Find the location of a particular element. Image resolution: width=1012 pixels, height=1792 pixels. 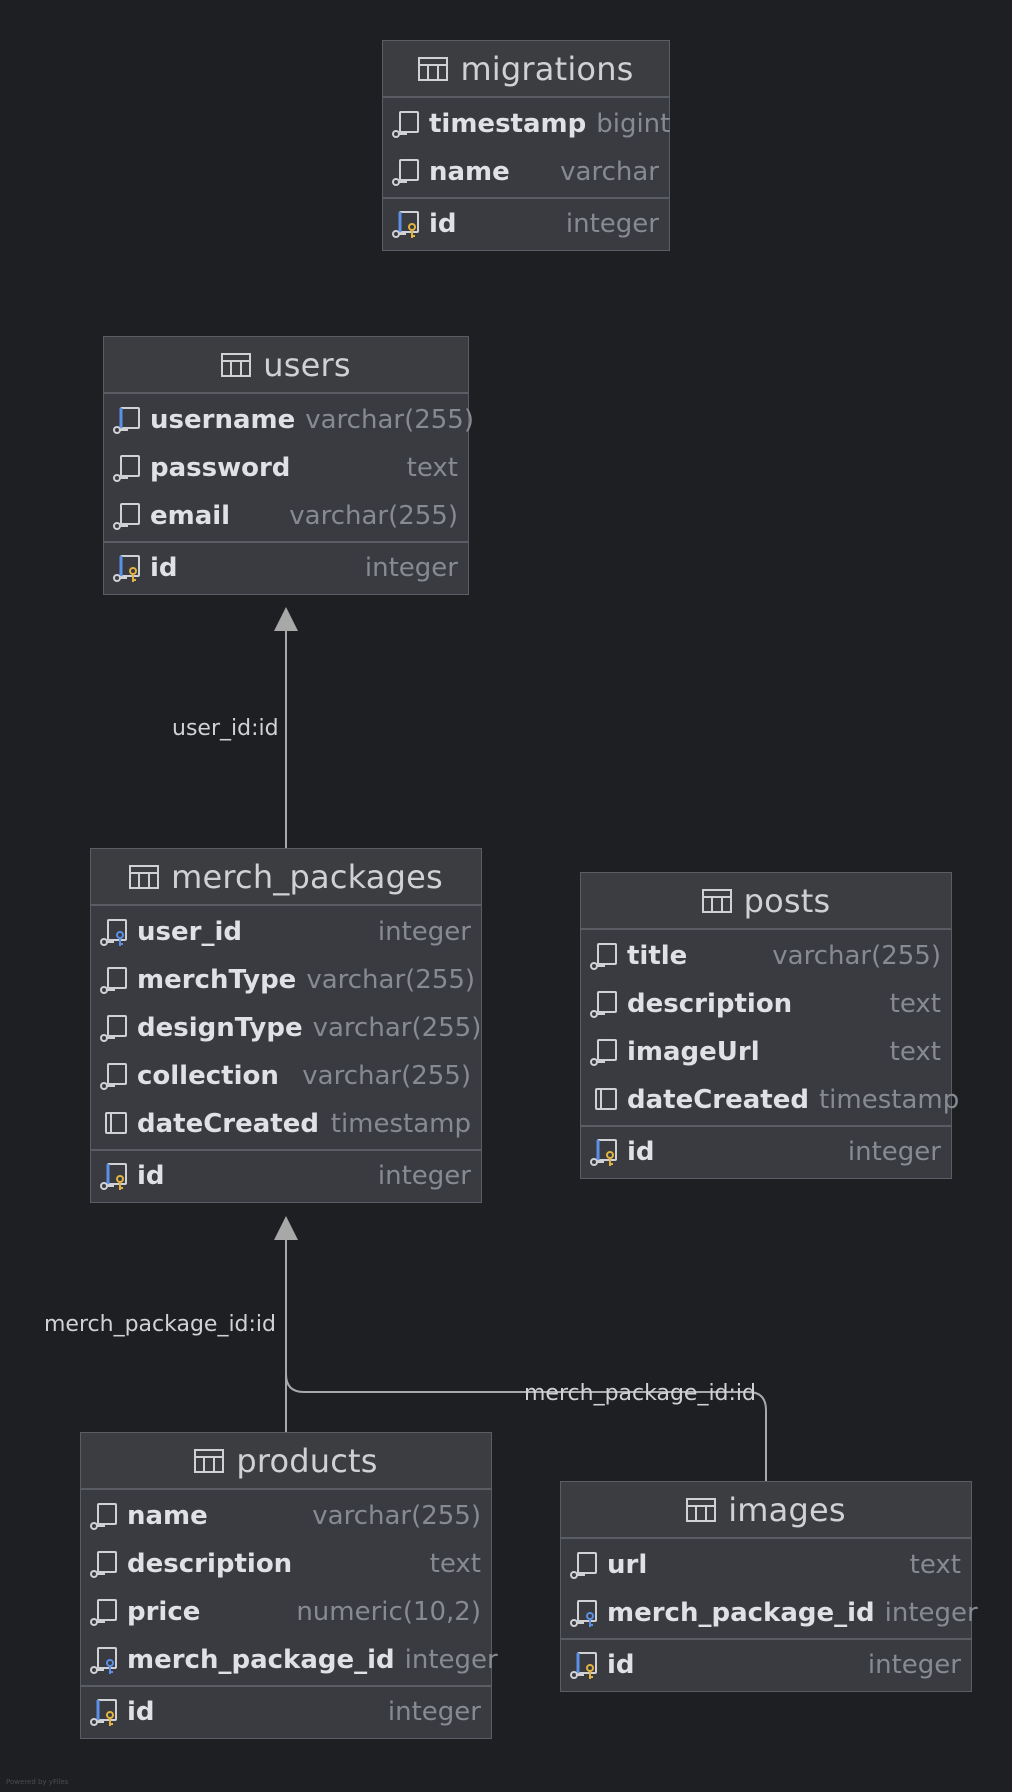

column-row: designType varchar(255) is located at coordinates (286, 1028).